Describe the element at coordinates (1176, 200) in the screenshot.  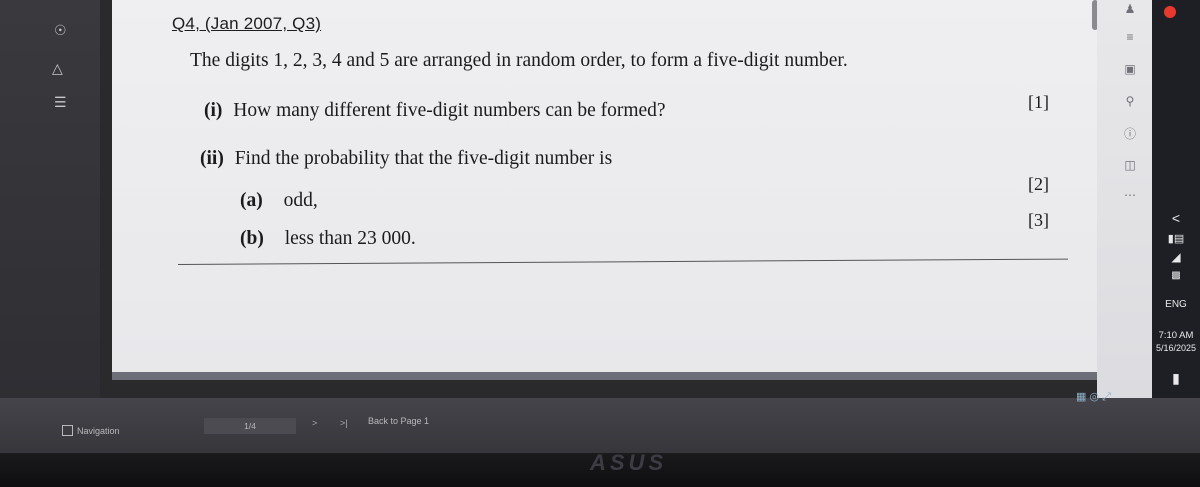
I see `system-taskbar: < ▮▤ ◢ ▩ ENG 7:10 AM 5/16/2025 ▮` at that location.